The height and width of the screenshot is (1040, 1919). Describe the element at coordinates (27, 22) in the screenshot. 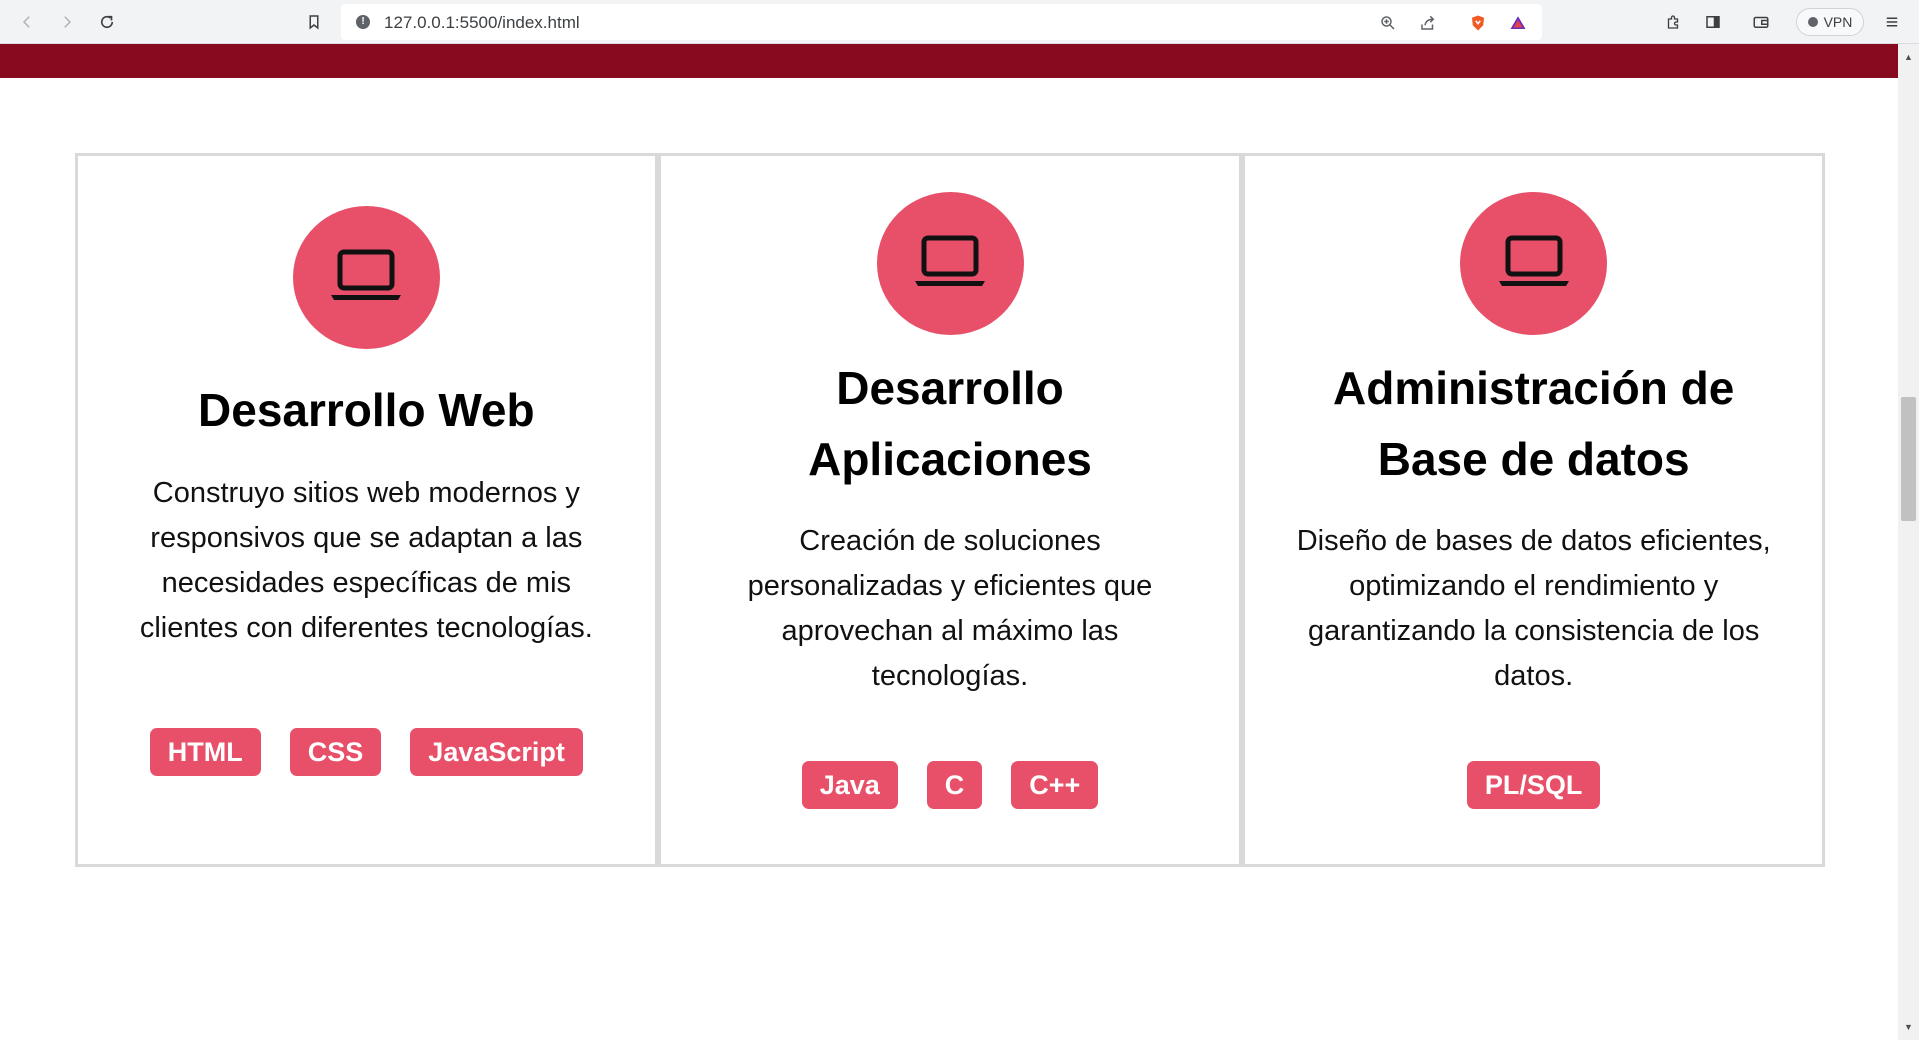

I see `back-icon` at that location.